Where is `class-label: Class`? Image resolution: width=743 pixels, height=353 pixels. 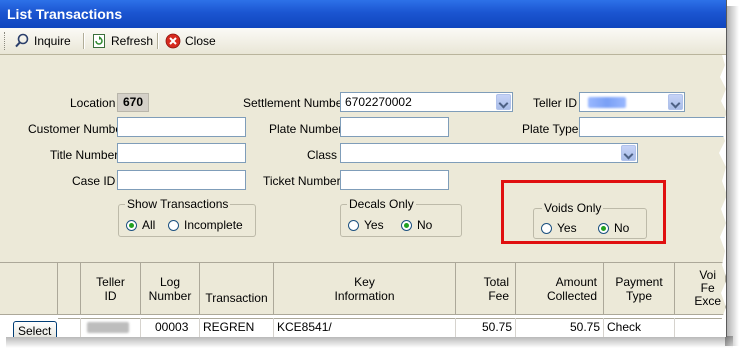 class-label: Class is located at coordinates (322, 155).